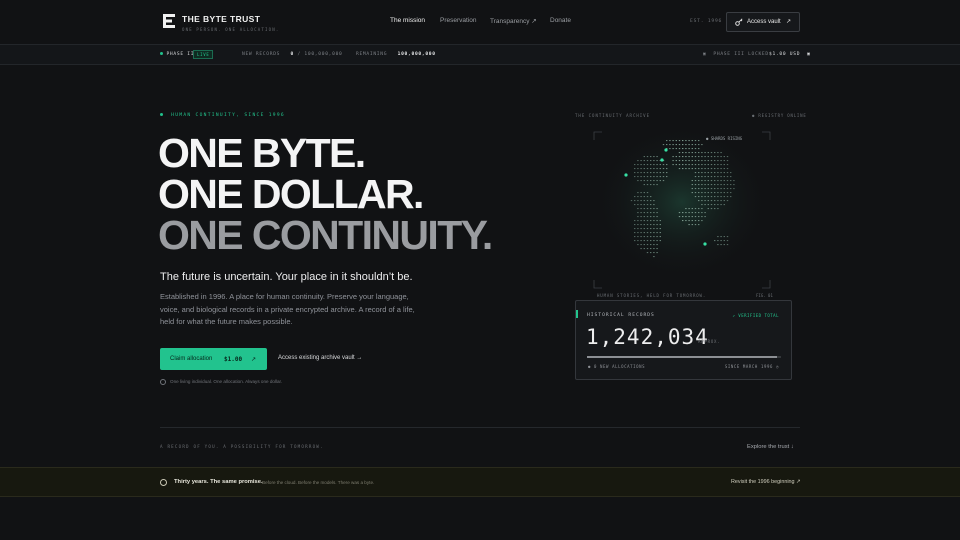 Image resolution: width=960 pixels, height=540 pixels. What do you see at coordinates (647, 337) in the screenshot?
I see `records-count: 1,242,034` at bounding box center [647, 337].